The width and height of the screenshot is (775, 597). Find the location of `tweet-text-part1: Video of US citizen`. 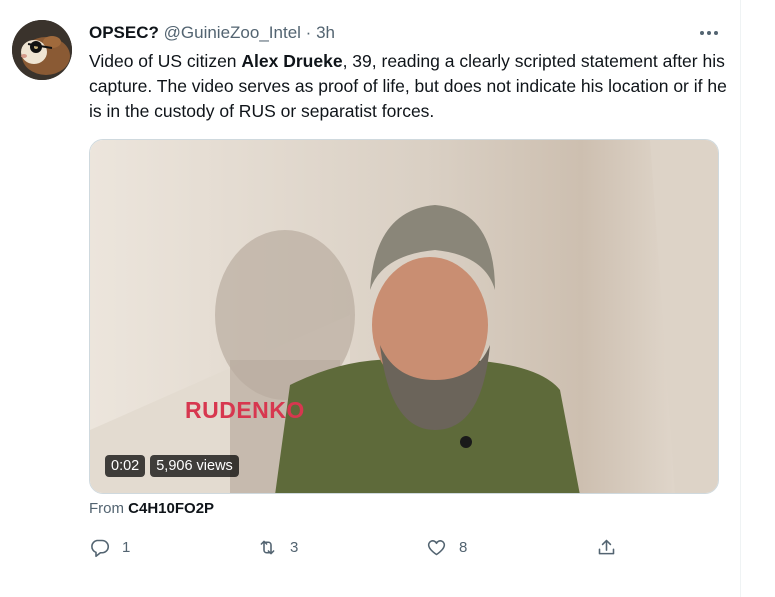

tweet-text-part1: Video of US citizen is located at coordinates (165, 61).